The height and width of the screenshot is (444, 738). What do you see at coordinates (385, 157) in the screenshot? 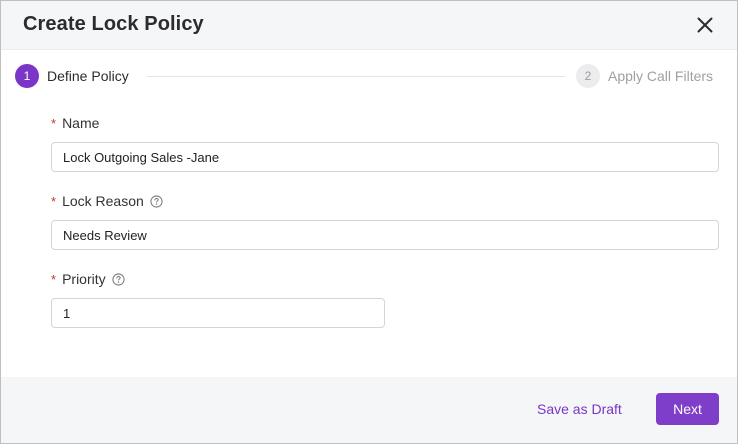
I see `name-input` at bounding box center [385, 157].